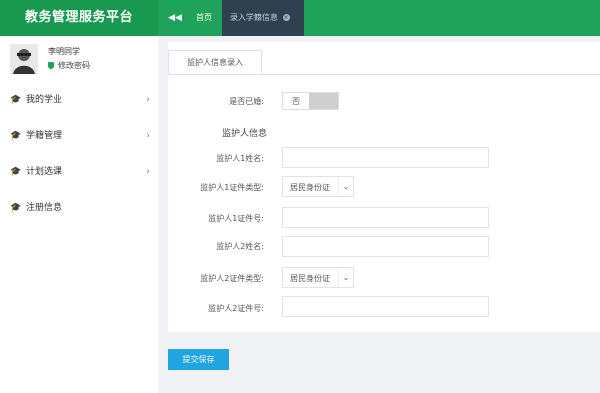 This screenshot has width=600, height=393. What do you see at coordinates (79, 18) in the screenshot?
I see `app-title: 教务管理服务平台` at bounding box center [79, 18].